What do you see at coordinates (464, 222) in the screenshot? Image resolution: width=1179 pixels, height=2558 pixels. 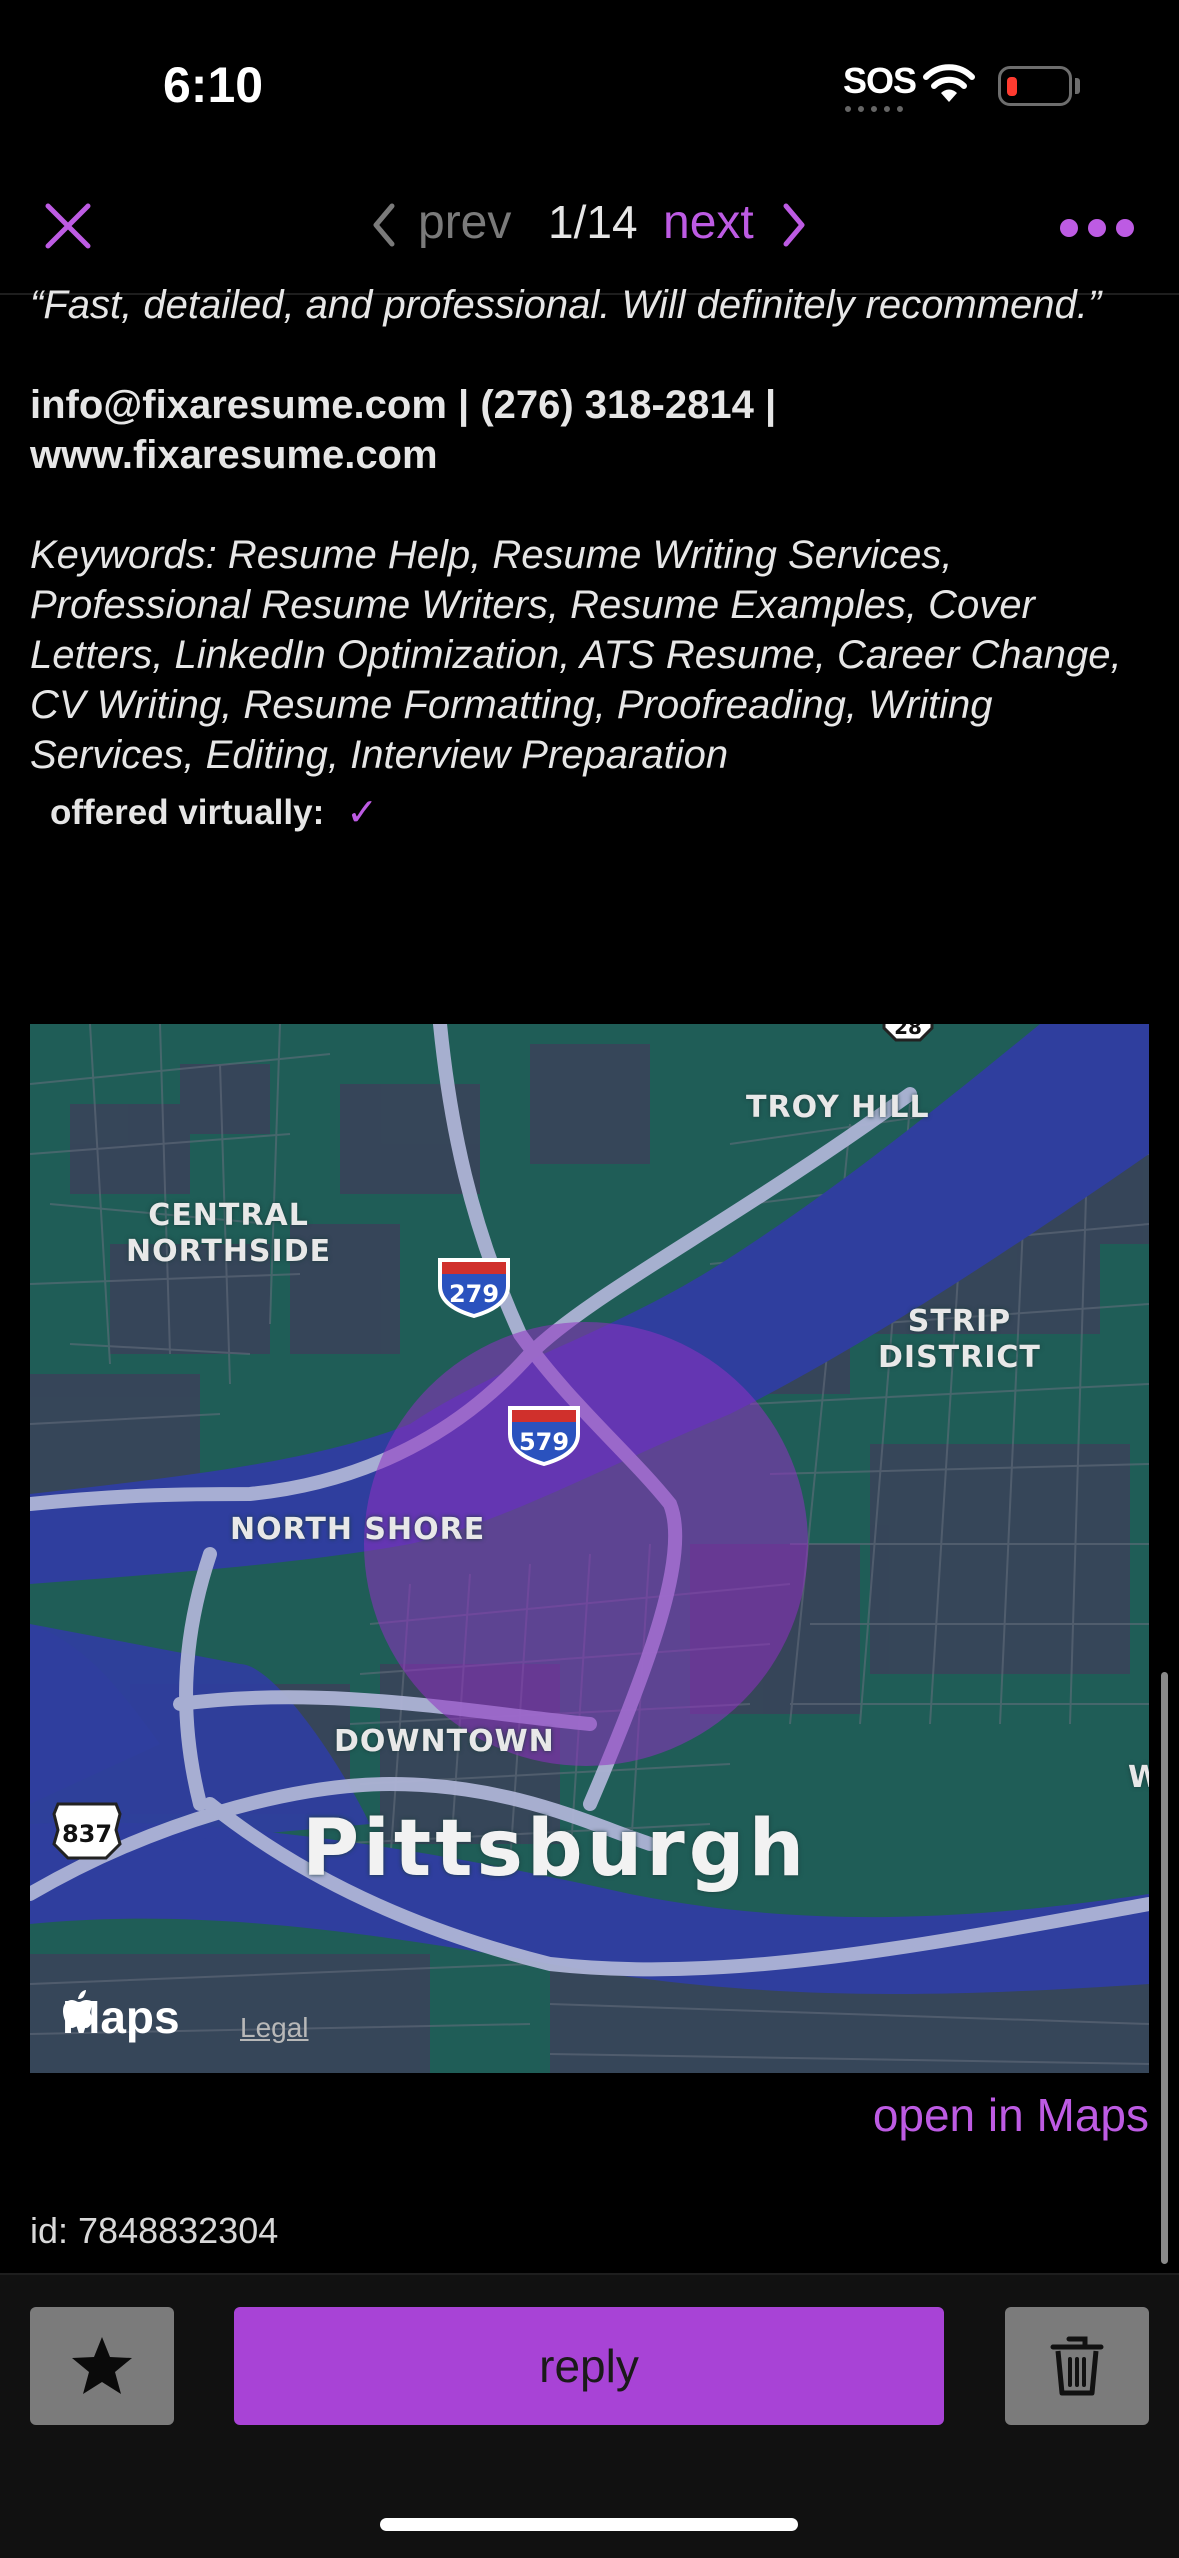 I see `prev-button: prev` at bounding box center [464, 222].